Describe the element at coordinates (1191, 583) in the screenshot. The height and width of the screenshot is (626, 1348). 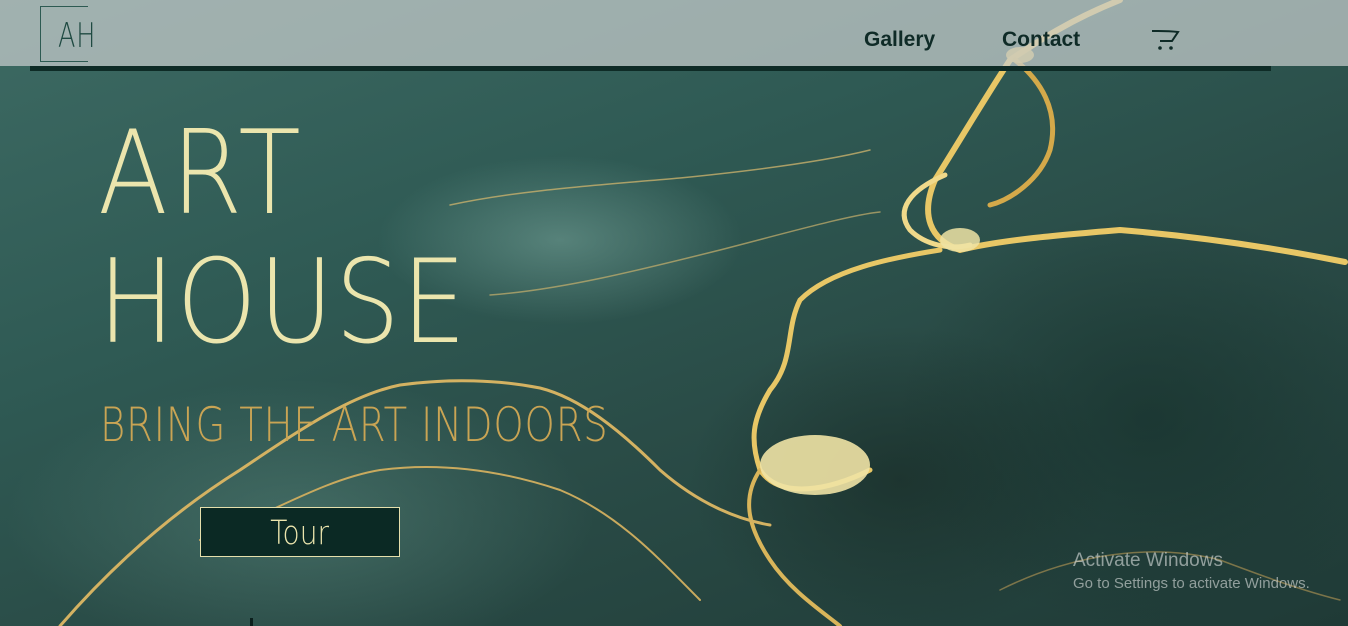
I see `watermark-subtitle: Go to Settings to activate Windows.` at that location.